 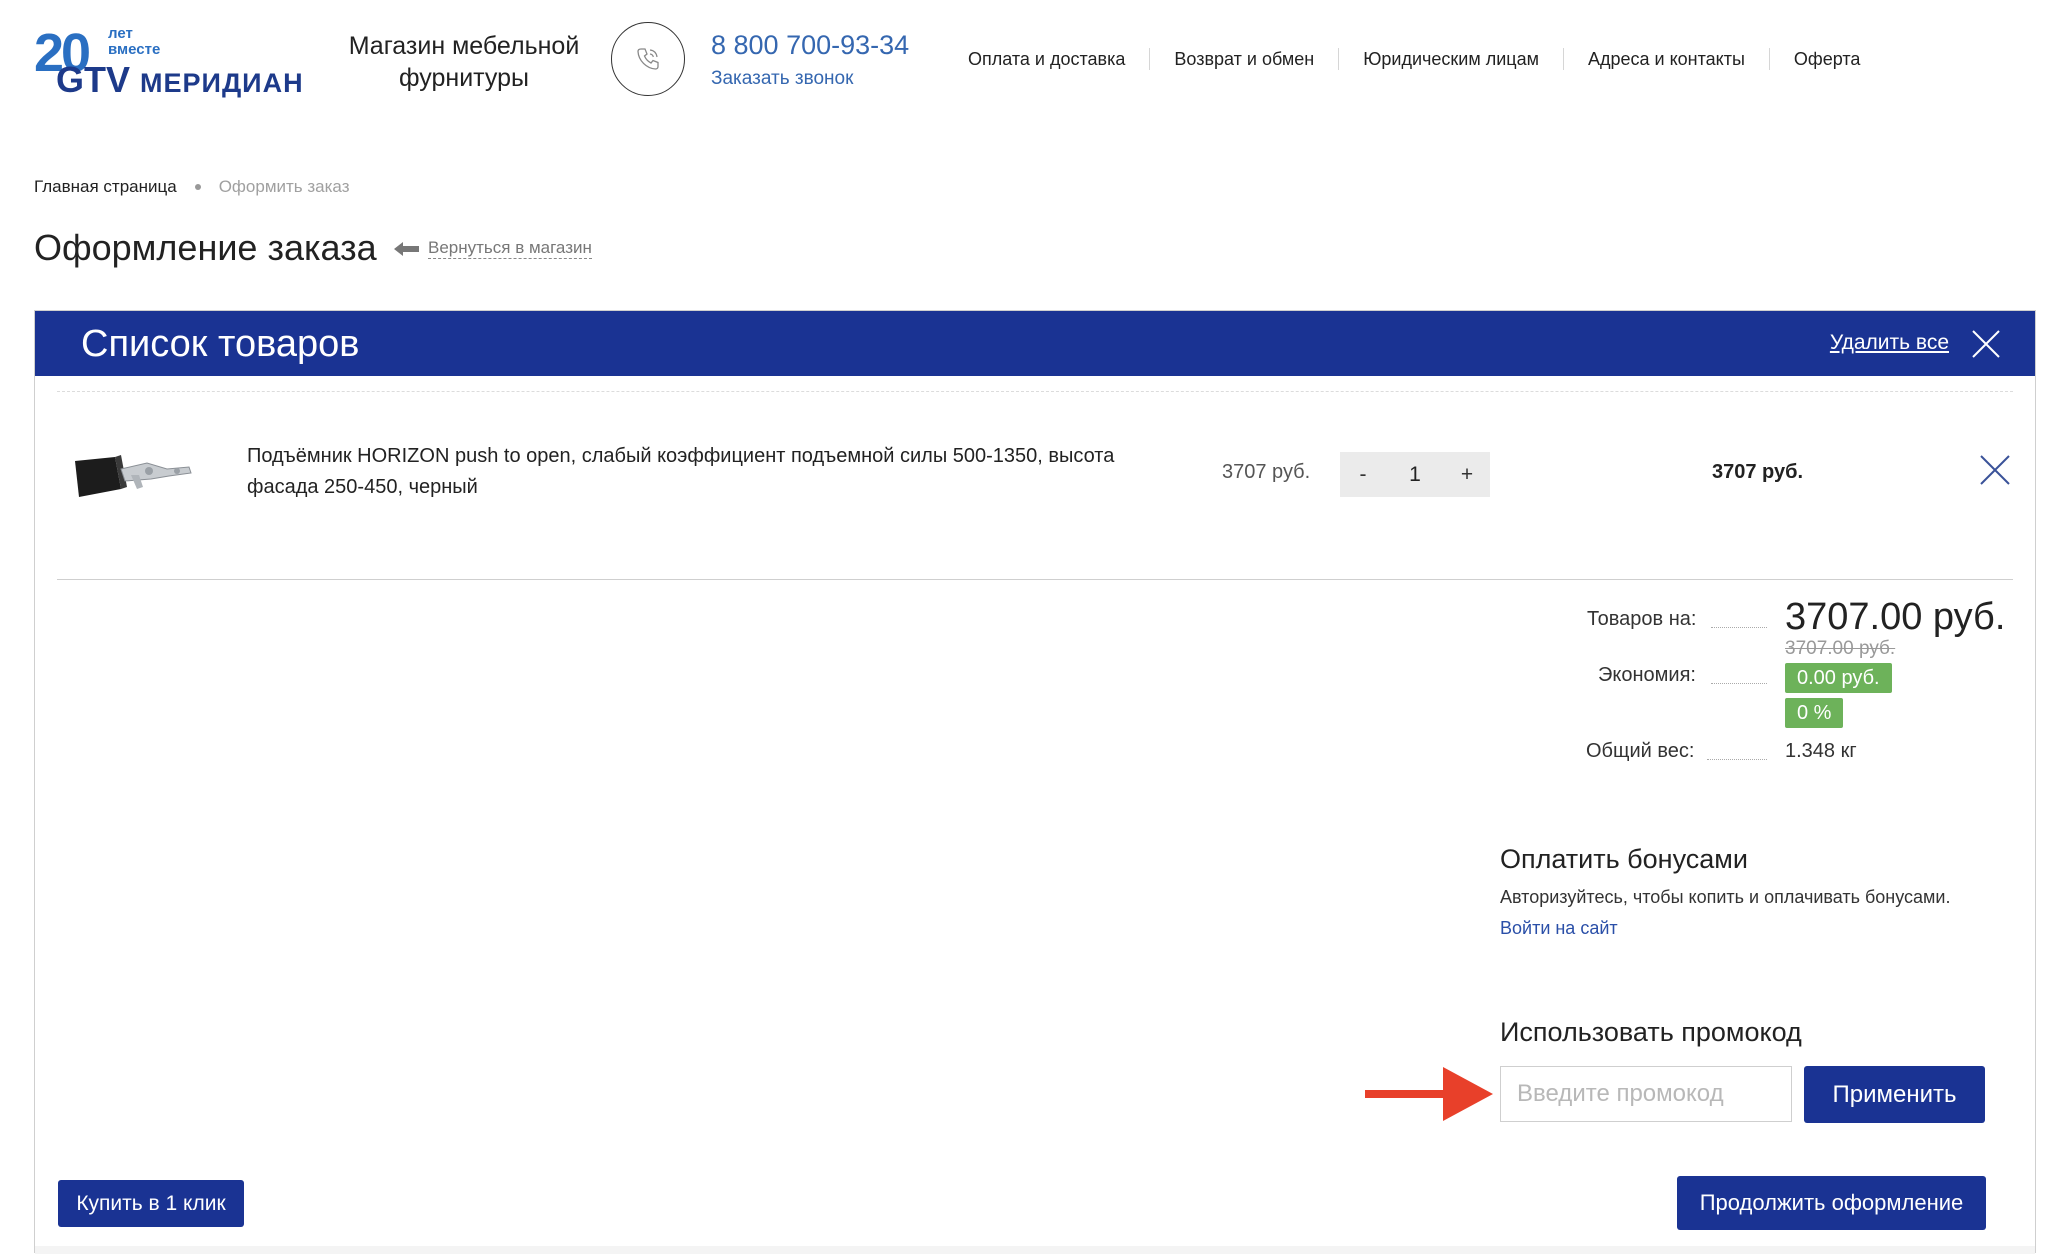 I want to click on breadcrumb-separator, so click(x=197, y=187).